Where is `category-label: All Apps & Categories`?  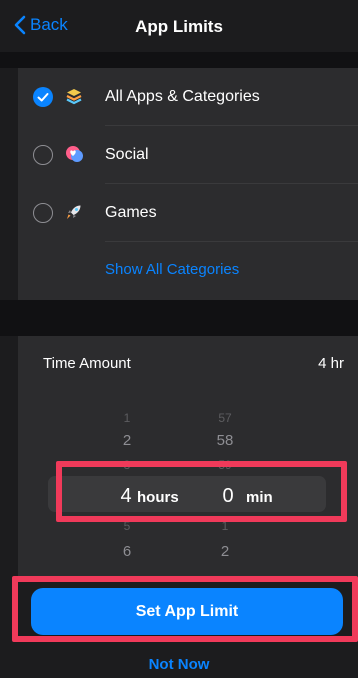
category-label: All Apps & Categories is located at coordinates (182, 96).